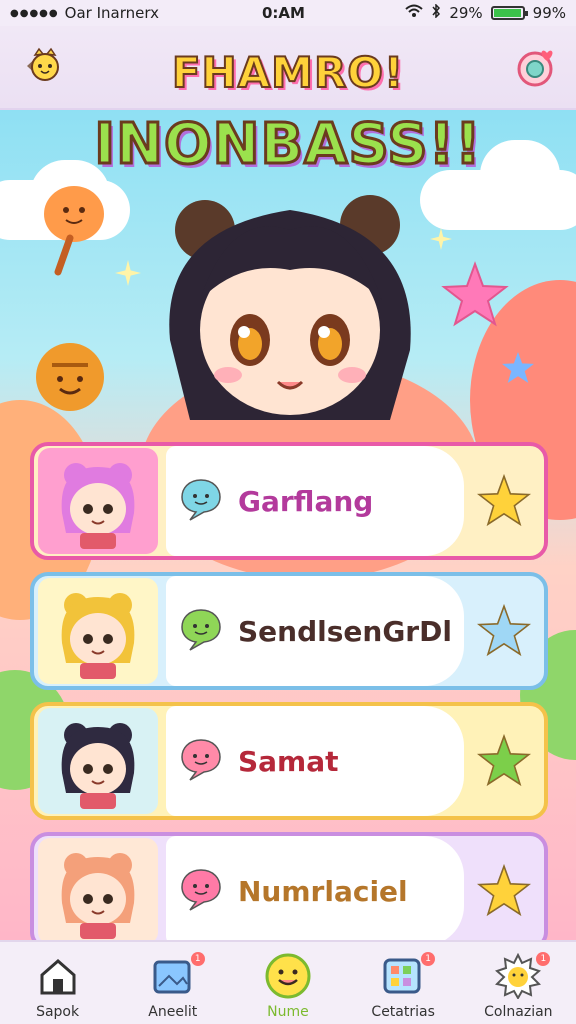 This screenshot has width=576, height=1024. I want to click on character-name: Garflang, so click(306, 501).